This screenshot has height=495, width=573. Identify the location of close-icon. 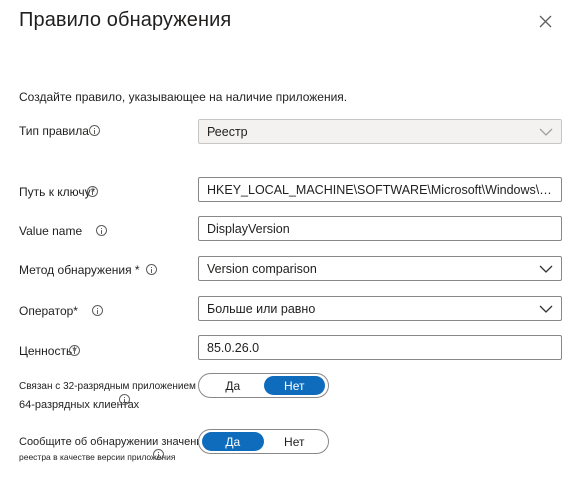
(545, 21).